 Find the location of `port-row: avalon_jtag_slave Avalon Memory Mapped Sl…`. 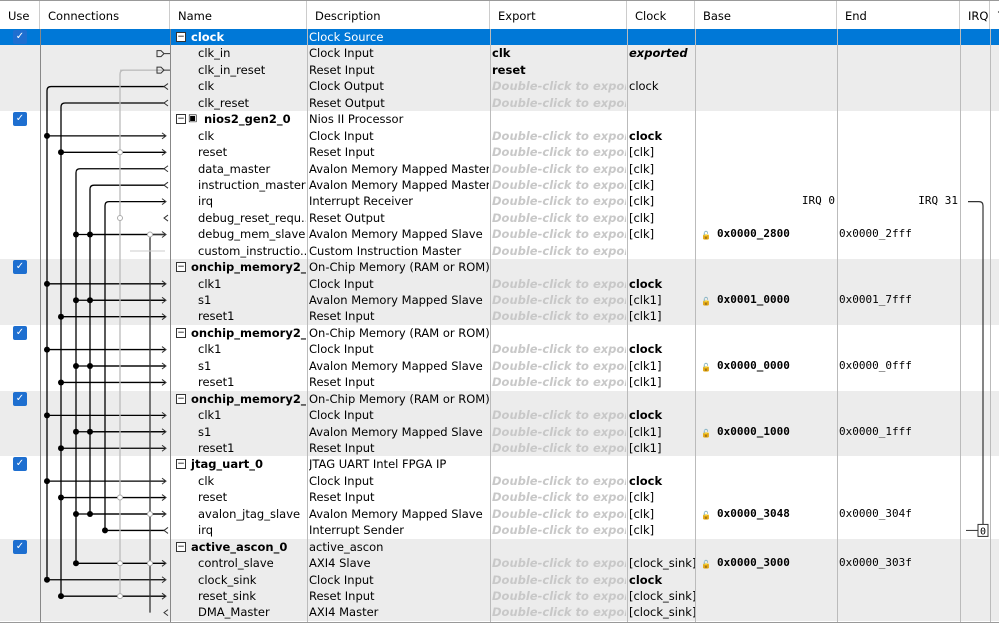

port-row: avalon_jtag_slave Avalon Memory Mapped Sl… is located at coordinates (499, 514).